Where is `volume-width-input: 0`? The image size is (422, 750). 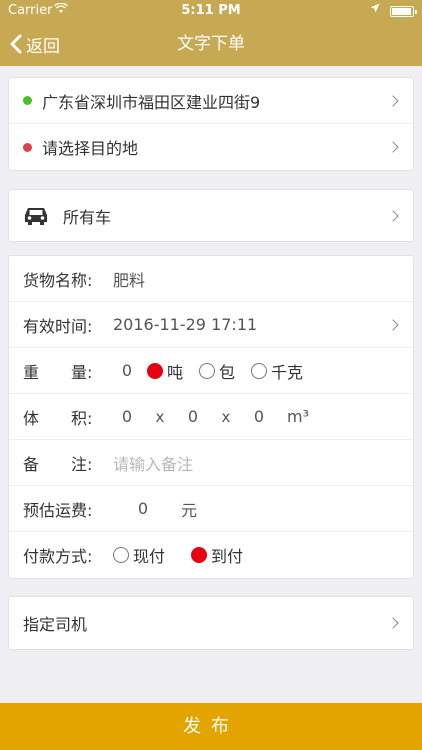 volume-width-input: 0 is located at coordinates (193, 416).